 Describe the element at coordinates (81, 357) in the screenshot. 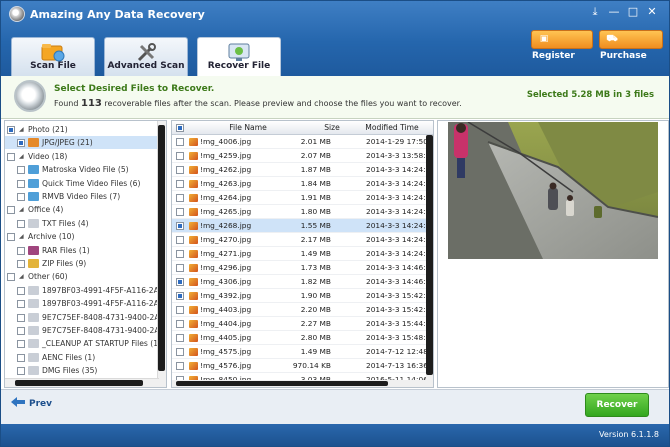

I see `tree-item: AENC Files (1)` at that location.